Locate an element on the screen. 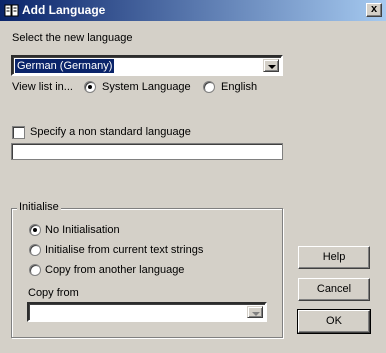 This screenshot has width=386, height=353. copy-from-label: Copy from is located at coordinates (53, 293).